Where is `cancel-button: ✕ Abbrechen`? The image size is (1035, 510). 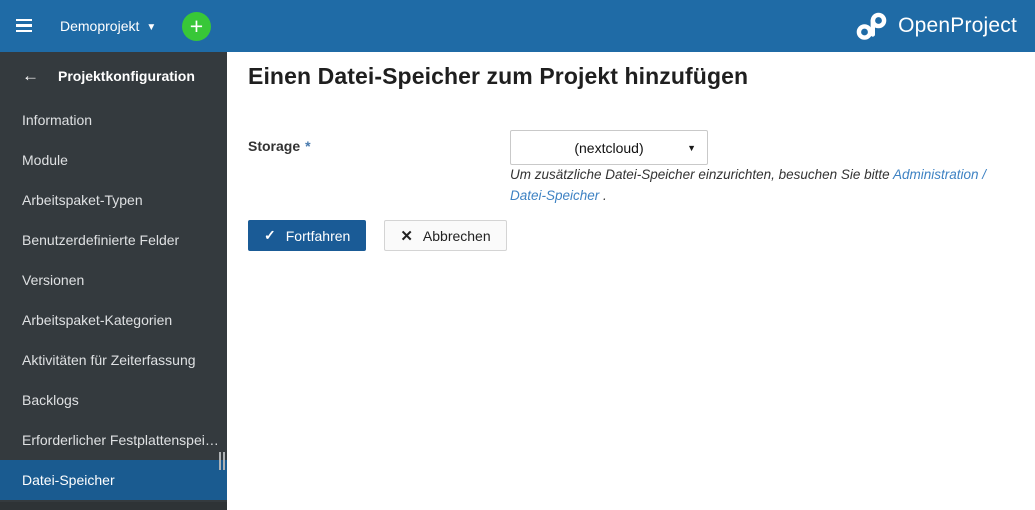 cancel-button: ✕ Abbrechen is located at coordinates (445, 235).